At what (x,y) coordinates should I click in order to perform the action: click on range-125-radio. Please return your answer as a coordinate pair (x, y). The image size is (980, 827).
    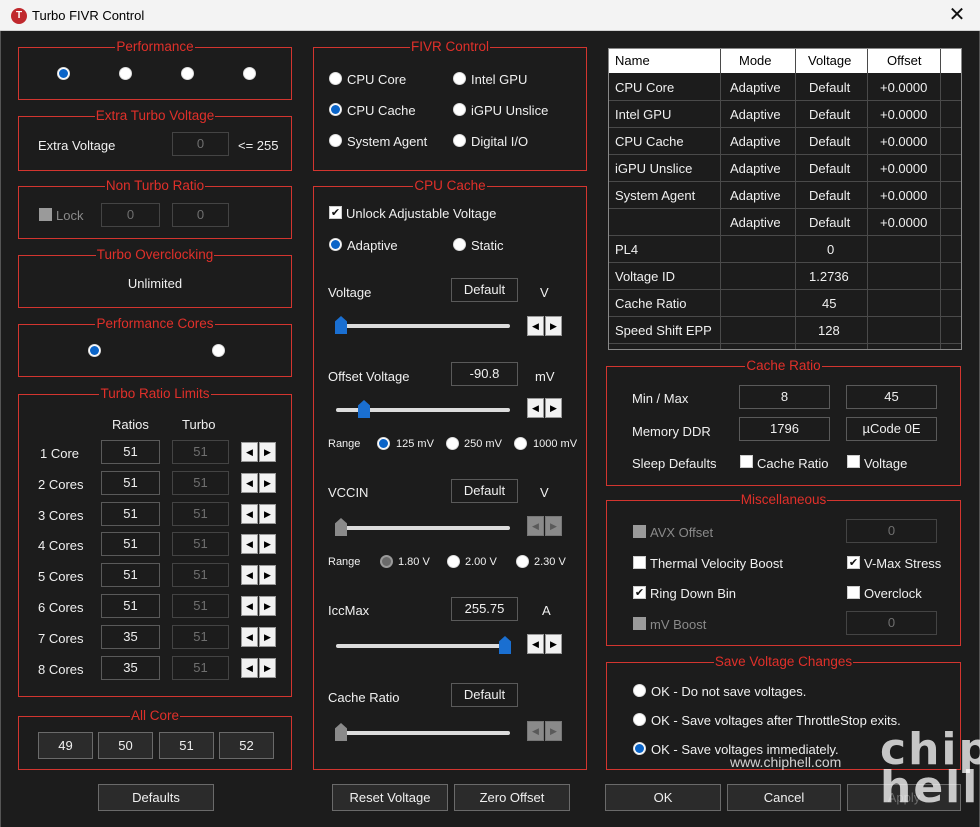
    Looking at the image, I should click on (383, 443).